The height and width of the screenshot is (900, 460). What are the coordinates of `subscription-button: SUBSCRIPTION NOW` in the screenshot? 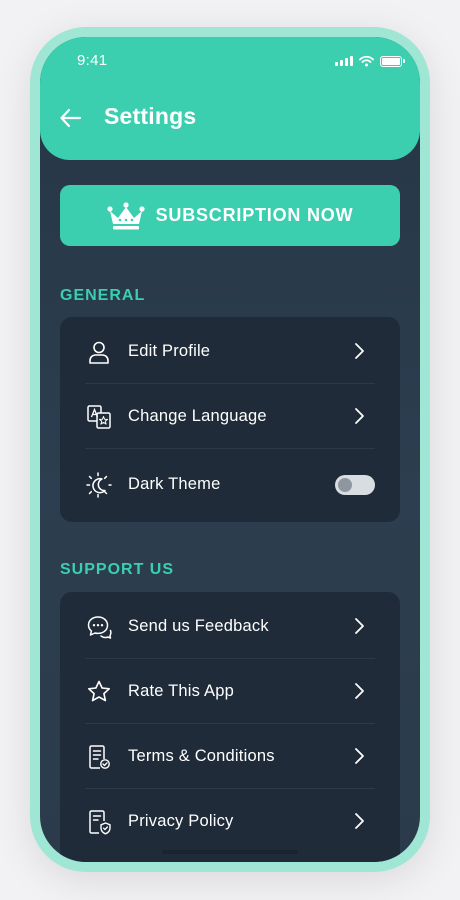 It's located at (230, 215).